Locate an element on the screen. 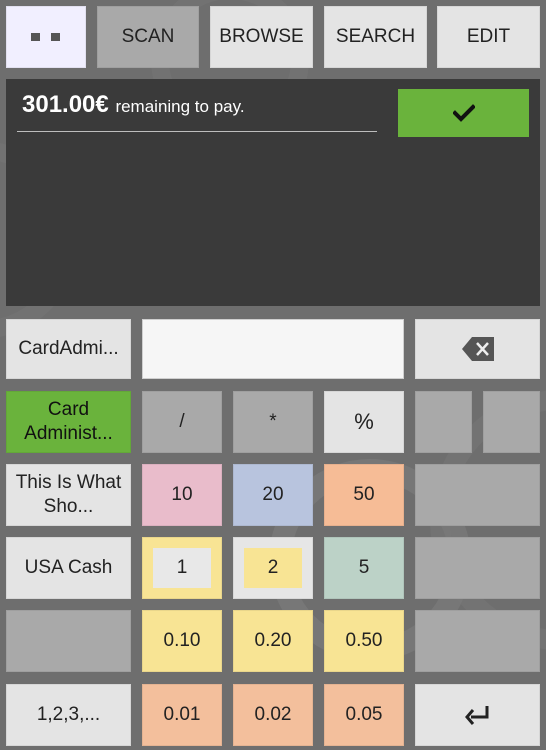 This screenshot has width=546, height=750. coin-0-01-key: 0.01 is located at coordinates (182, 715).